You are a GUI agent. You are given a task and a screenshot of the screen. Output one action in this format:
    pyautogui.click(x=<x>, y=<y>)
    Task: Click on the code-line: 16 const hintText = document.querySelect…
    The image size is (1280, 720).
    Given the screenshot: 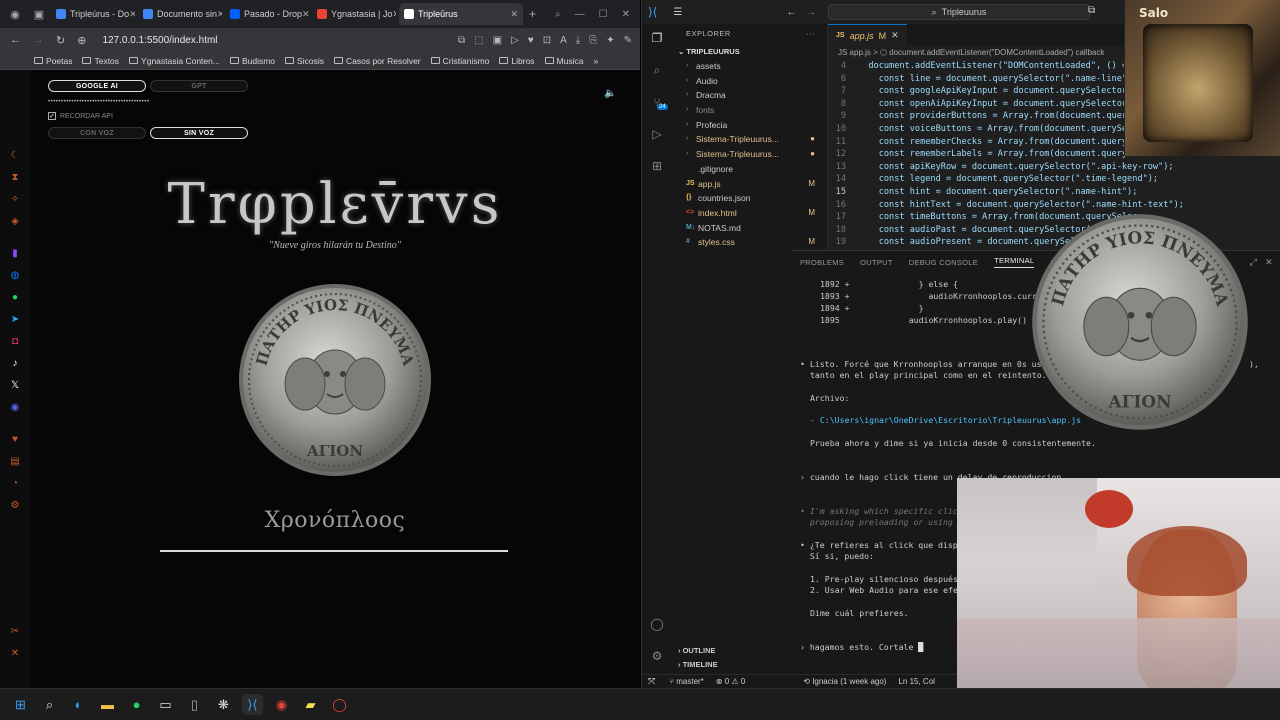 What is the action you would take?
    pyautogui.click(x=1054, y=205)
    